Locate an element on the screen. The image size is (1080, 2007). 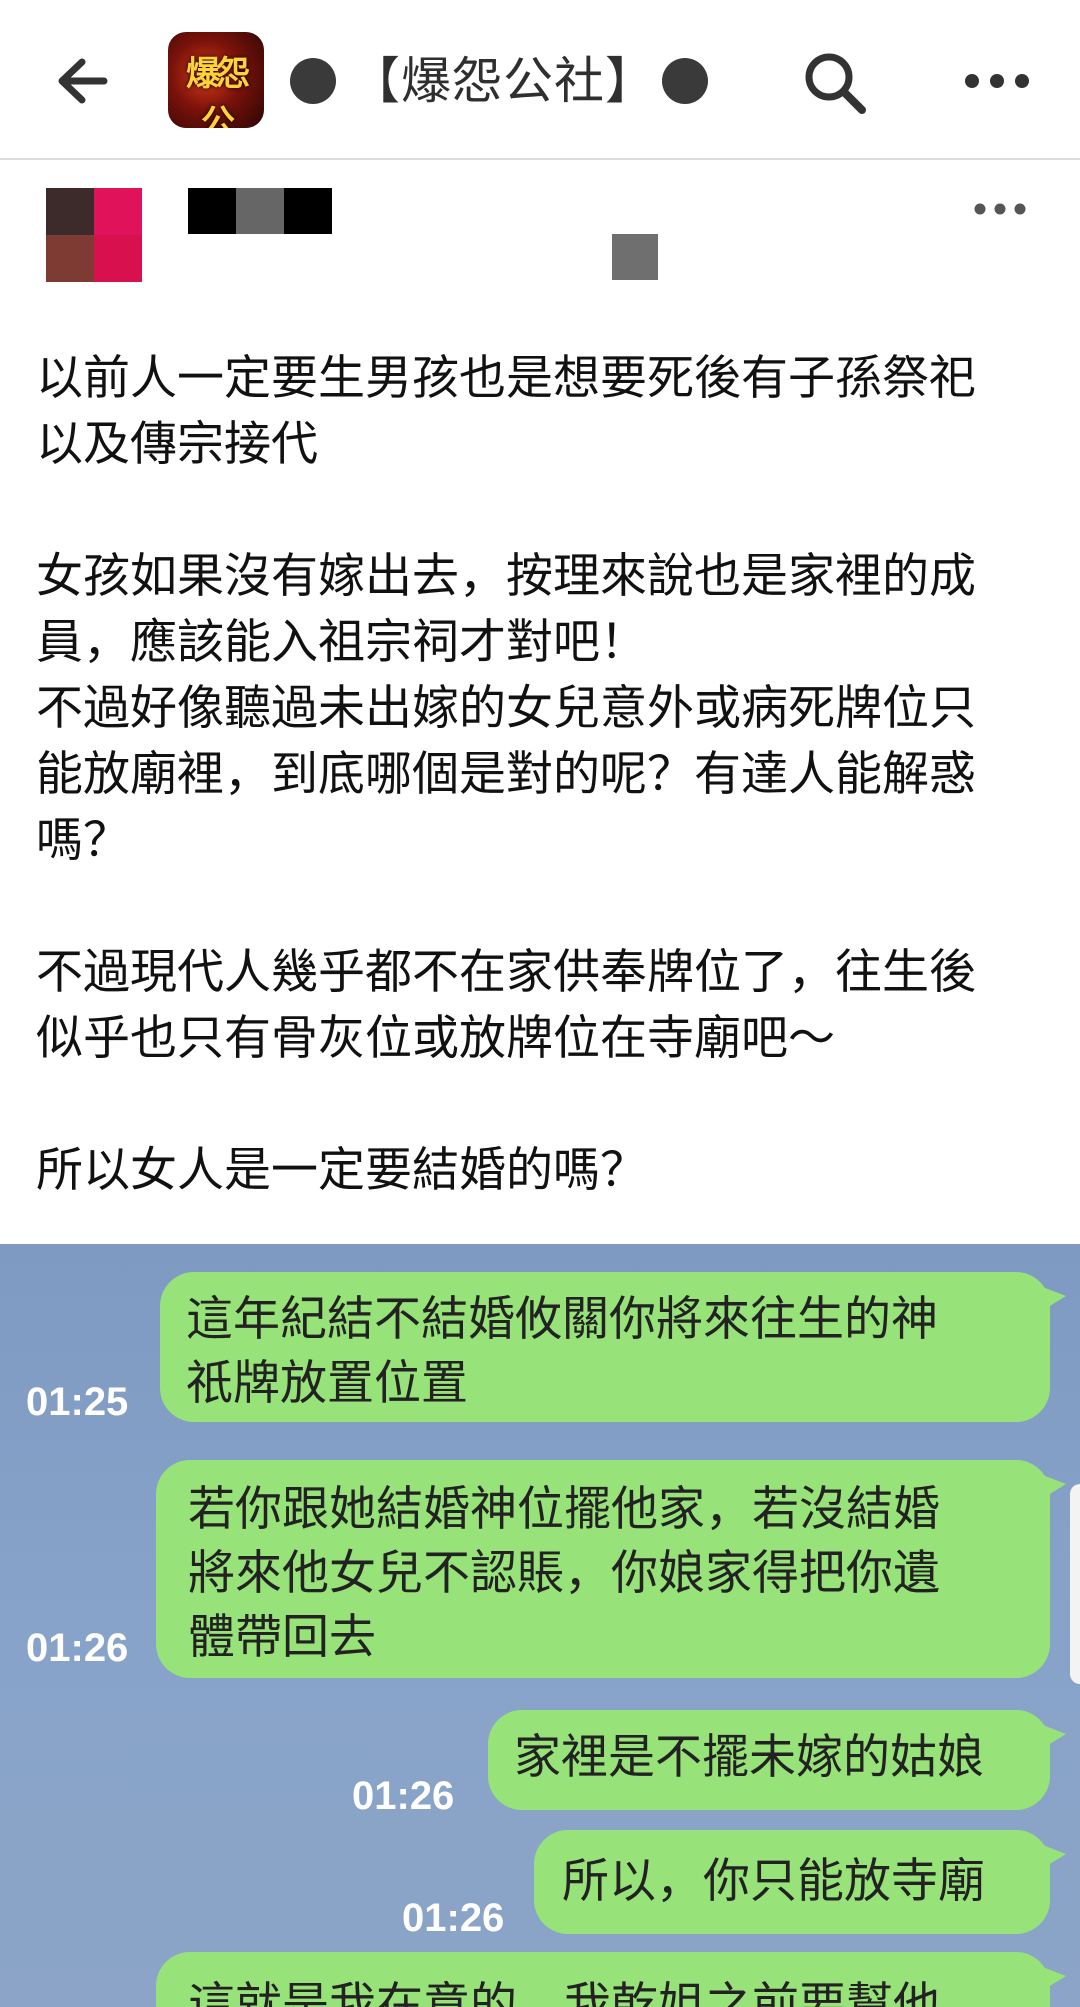
author-avatar is located at coordinates (94, 235).